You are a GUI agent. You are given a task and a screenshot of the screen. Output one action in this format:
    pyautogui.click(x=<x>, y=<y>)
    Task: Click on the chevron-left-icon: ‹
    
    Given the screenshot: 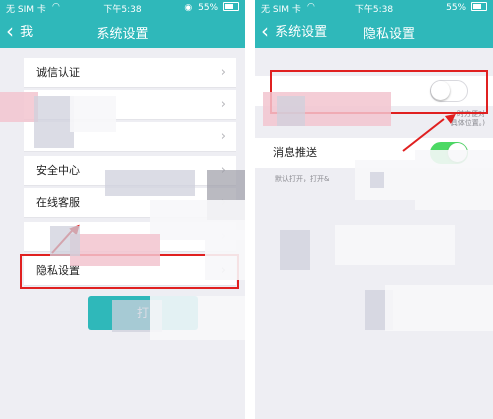 What is the action you would take?
    pyautogui.click(x=265, y=31)
    